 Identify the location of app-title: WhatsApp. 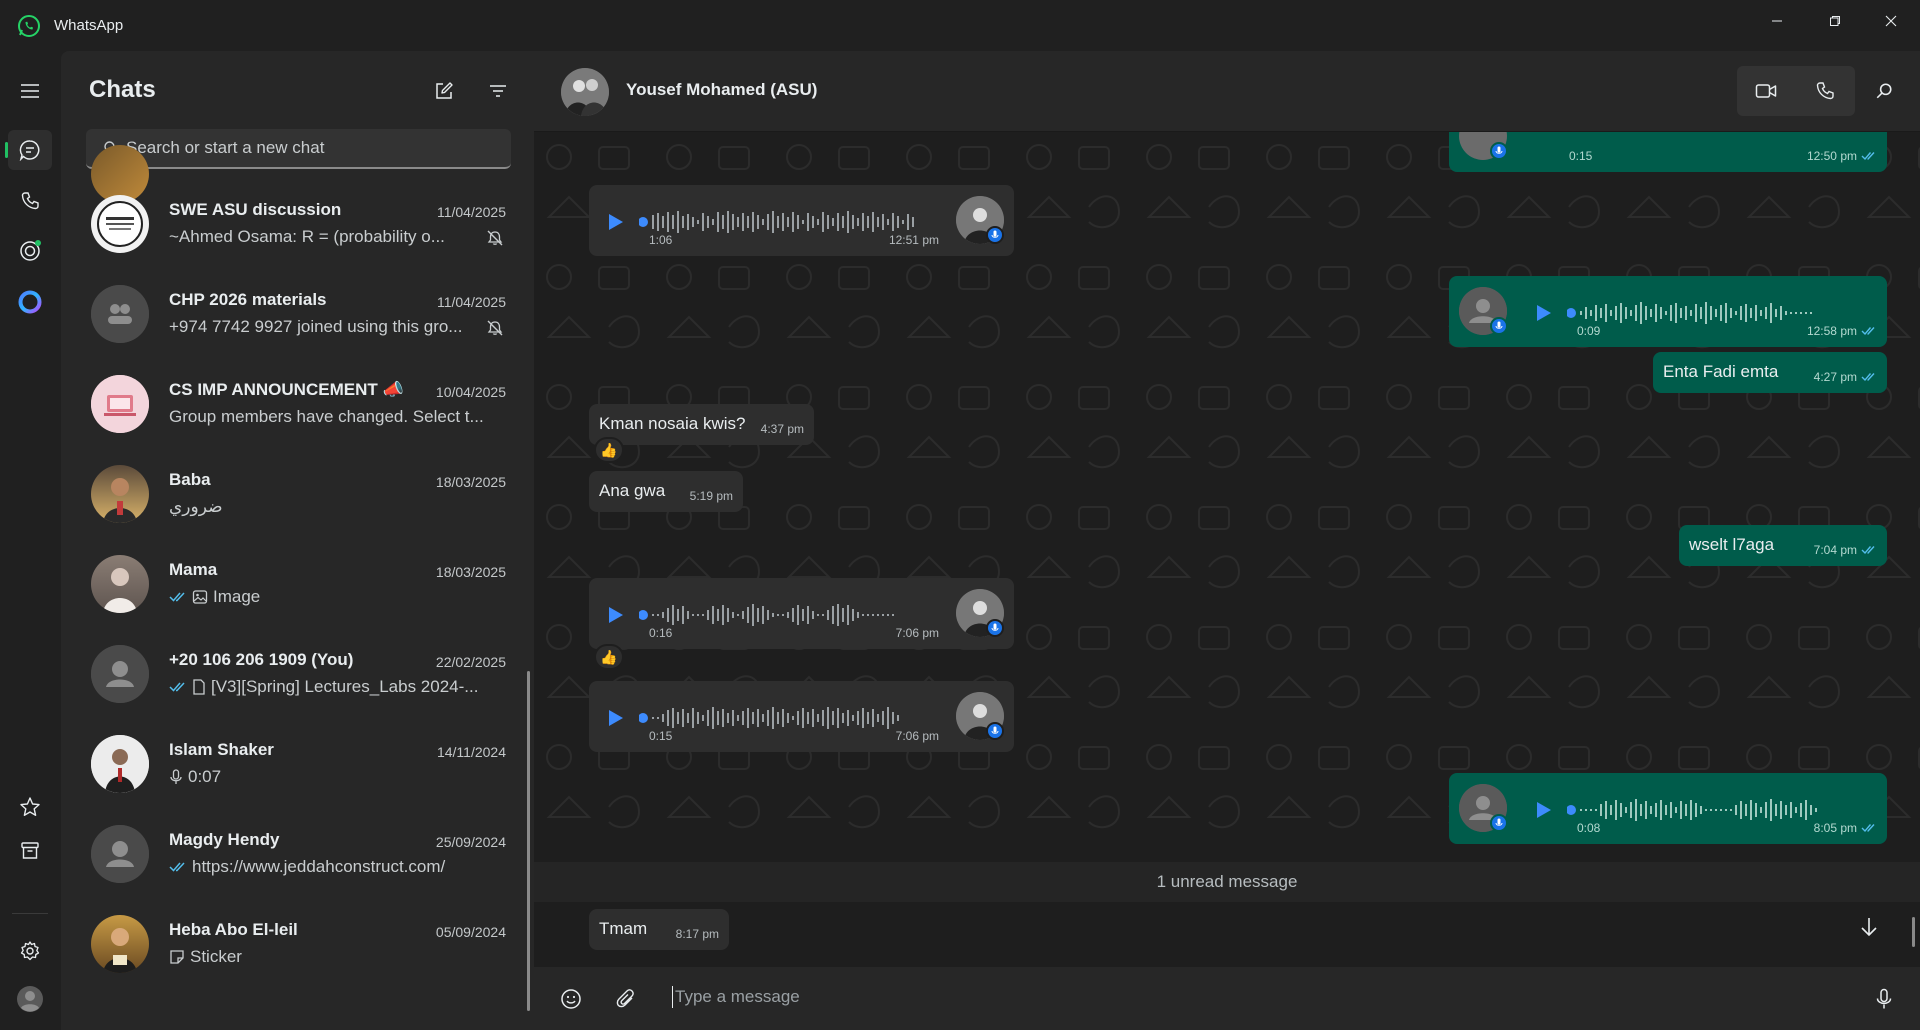
(89, 25).